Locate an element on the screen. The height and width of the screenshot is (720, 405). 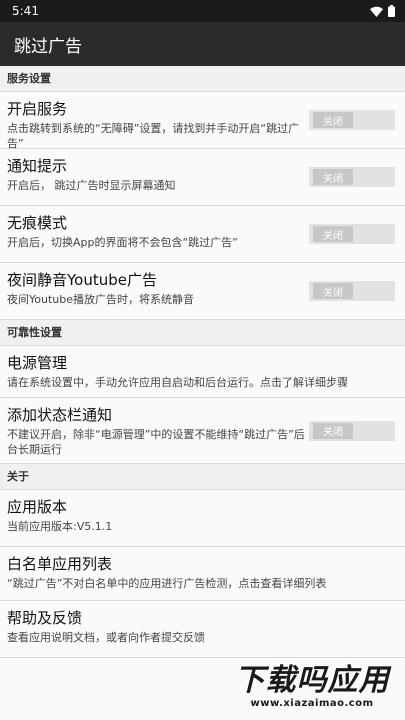
pref-title: 夜间静音Youtube广告 is located at coordinates (82, 280).